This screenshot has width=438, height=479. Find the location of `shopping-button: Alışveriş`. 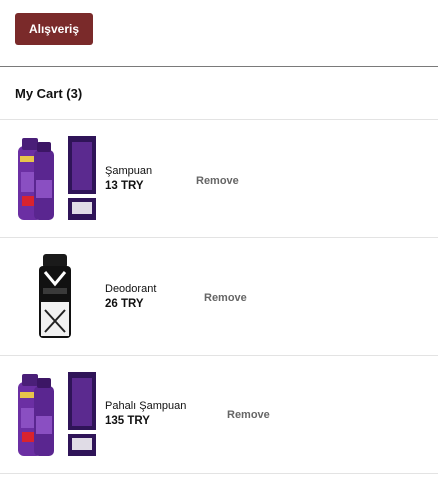

shopping-button: Alışveriş is located at coordinates (54, 29).